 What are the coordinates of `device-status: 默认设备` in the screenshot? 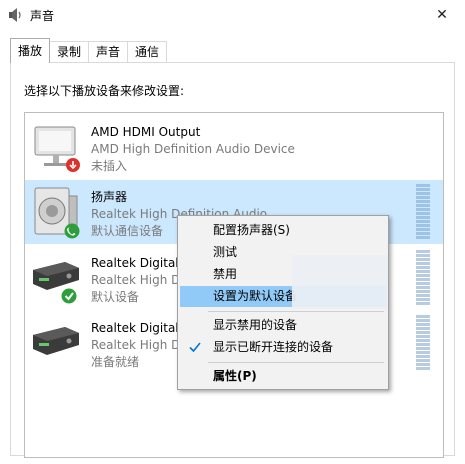 It's located at (115, 297).